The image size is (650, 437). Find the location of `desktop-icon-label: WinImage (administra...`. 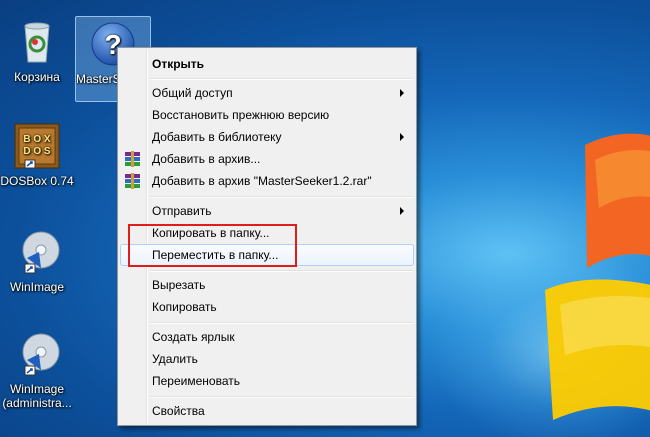

desktop-icon-label: WinImage (administra... is located at coordinates (37, 396).